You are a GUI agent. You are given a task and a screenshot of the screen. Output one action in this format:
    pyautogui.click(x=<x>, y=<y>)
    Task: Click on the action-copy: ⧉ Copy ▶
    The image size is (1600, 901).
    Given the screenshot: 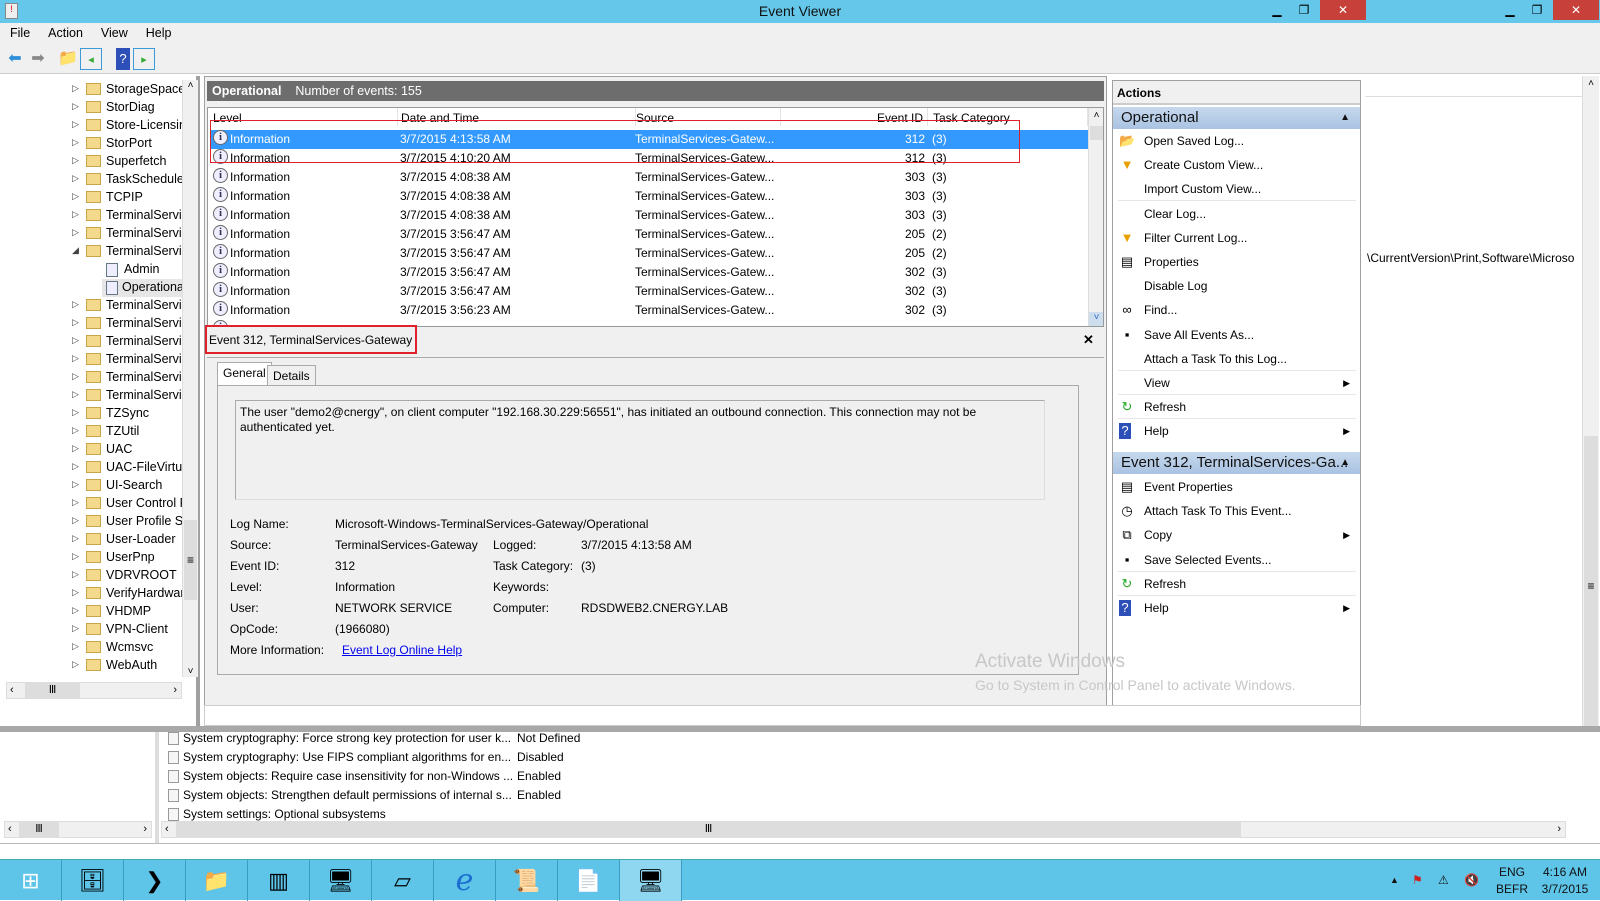 What is the action you would take?
    pyautogui.click(x=1236, y=535)
    